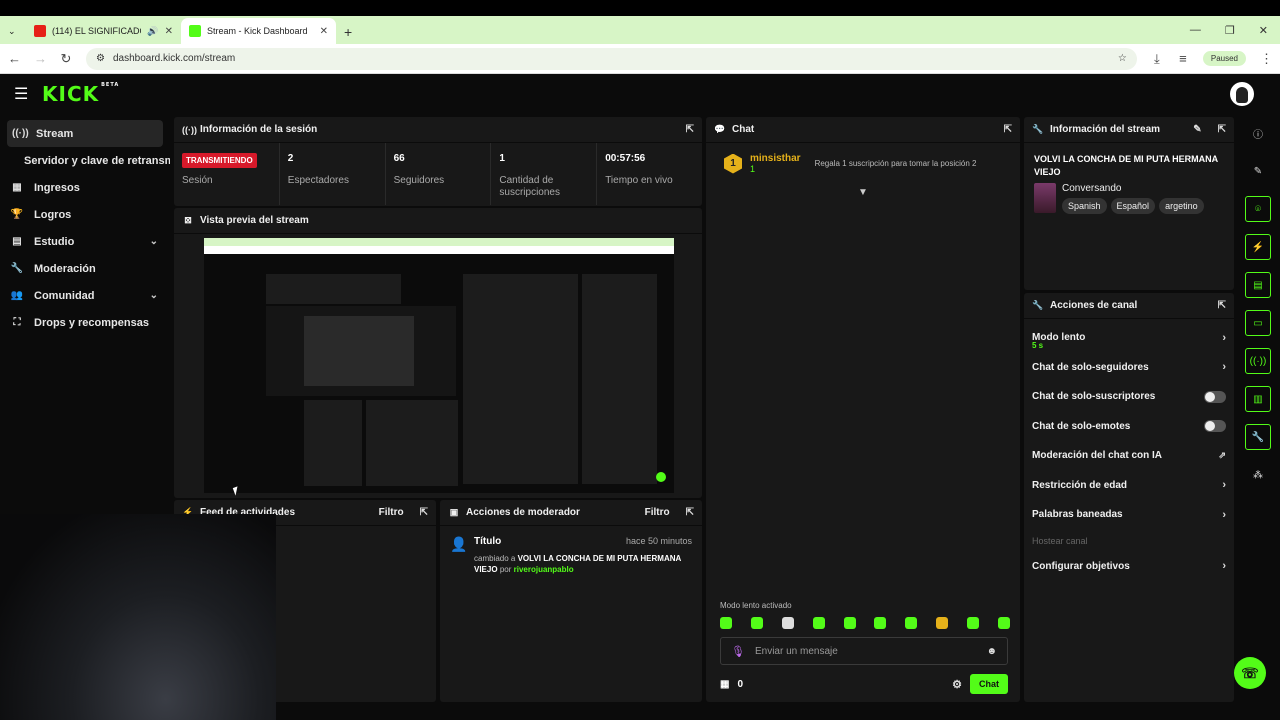  Describe the element at coordinates (1129, 567) in the screenshot. I see `action-configure-goals: Configurar objetivos ›` at that location.